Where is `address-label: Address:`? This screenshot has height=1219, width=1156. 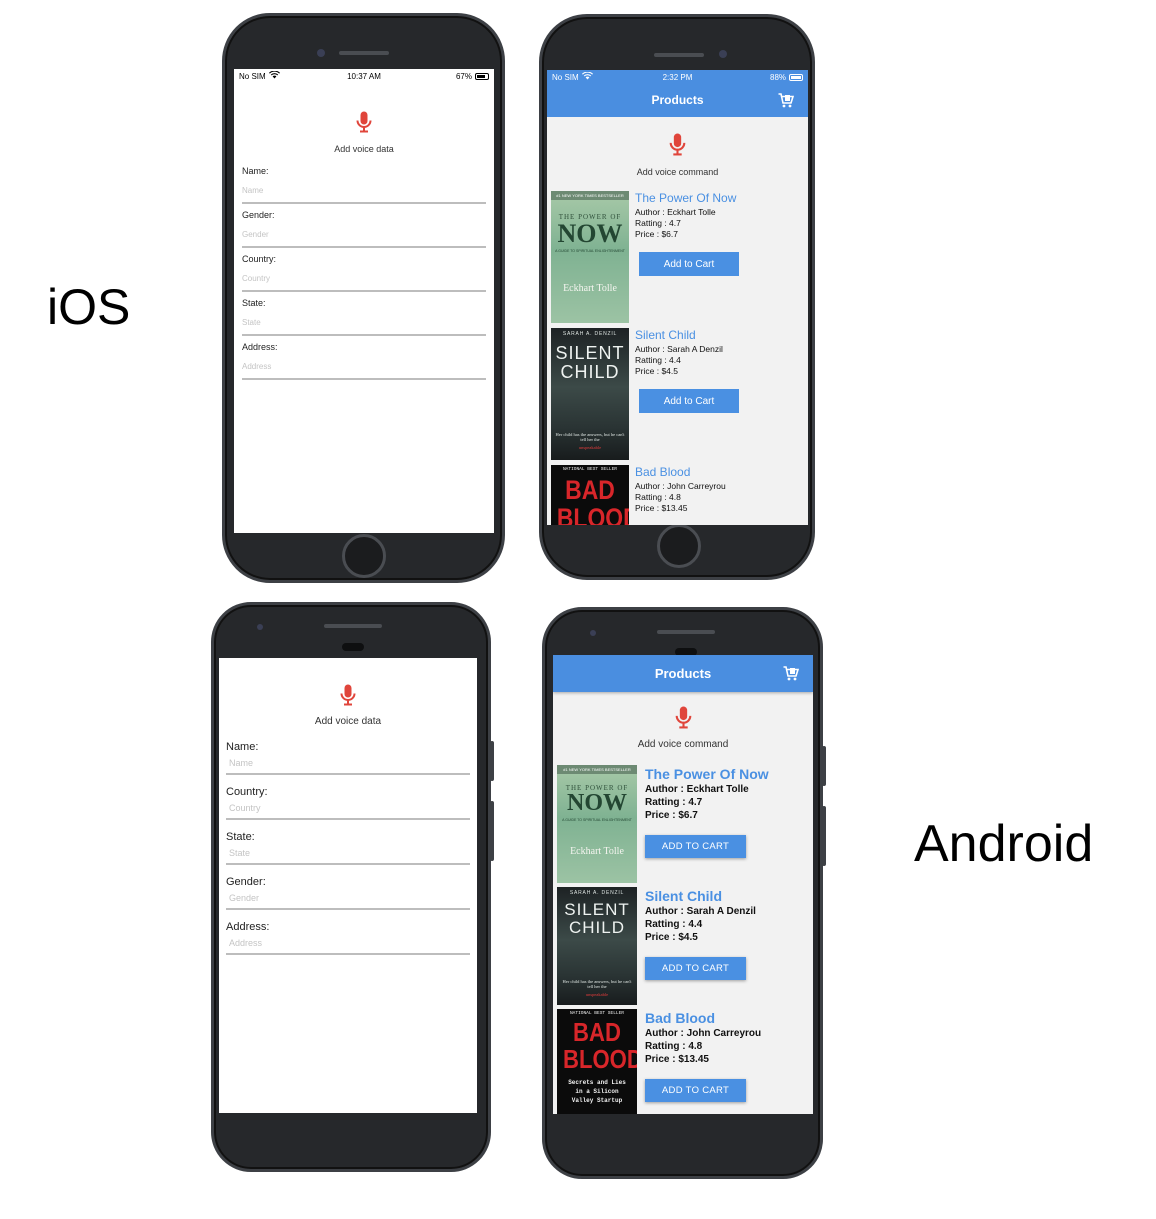 address-label: Address: is located at coordinates (248, 927).